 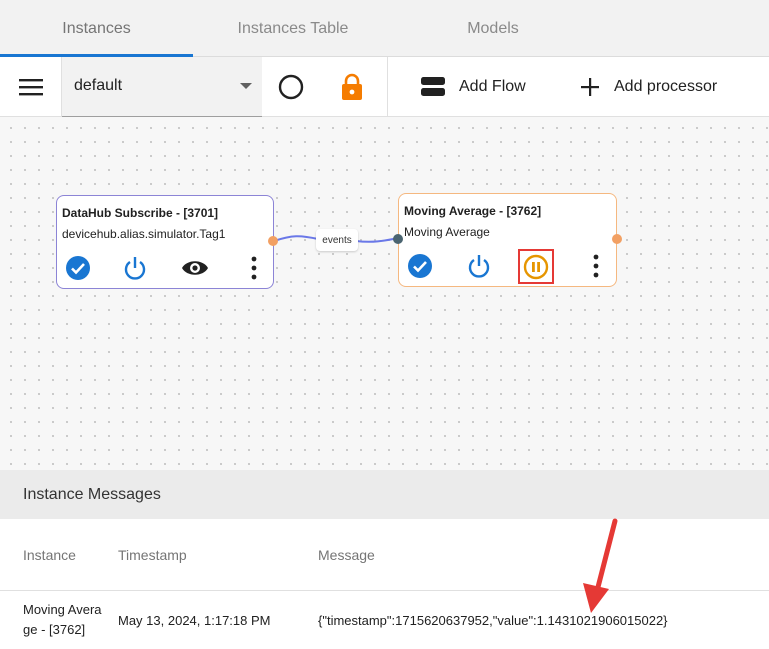 I want to click on menu-button, so click(x=31, y=87).